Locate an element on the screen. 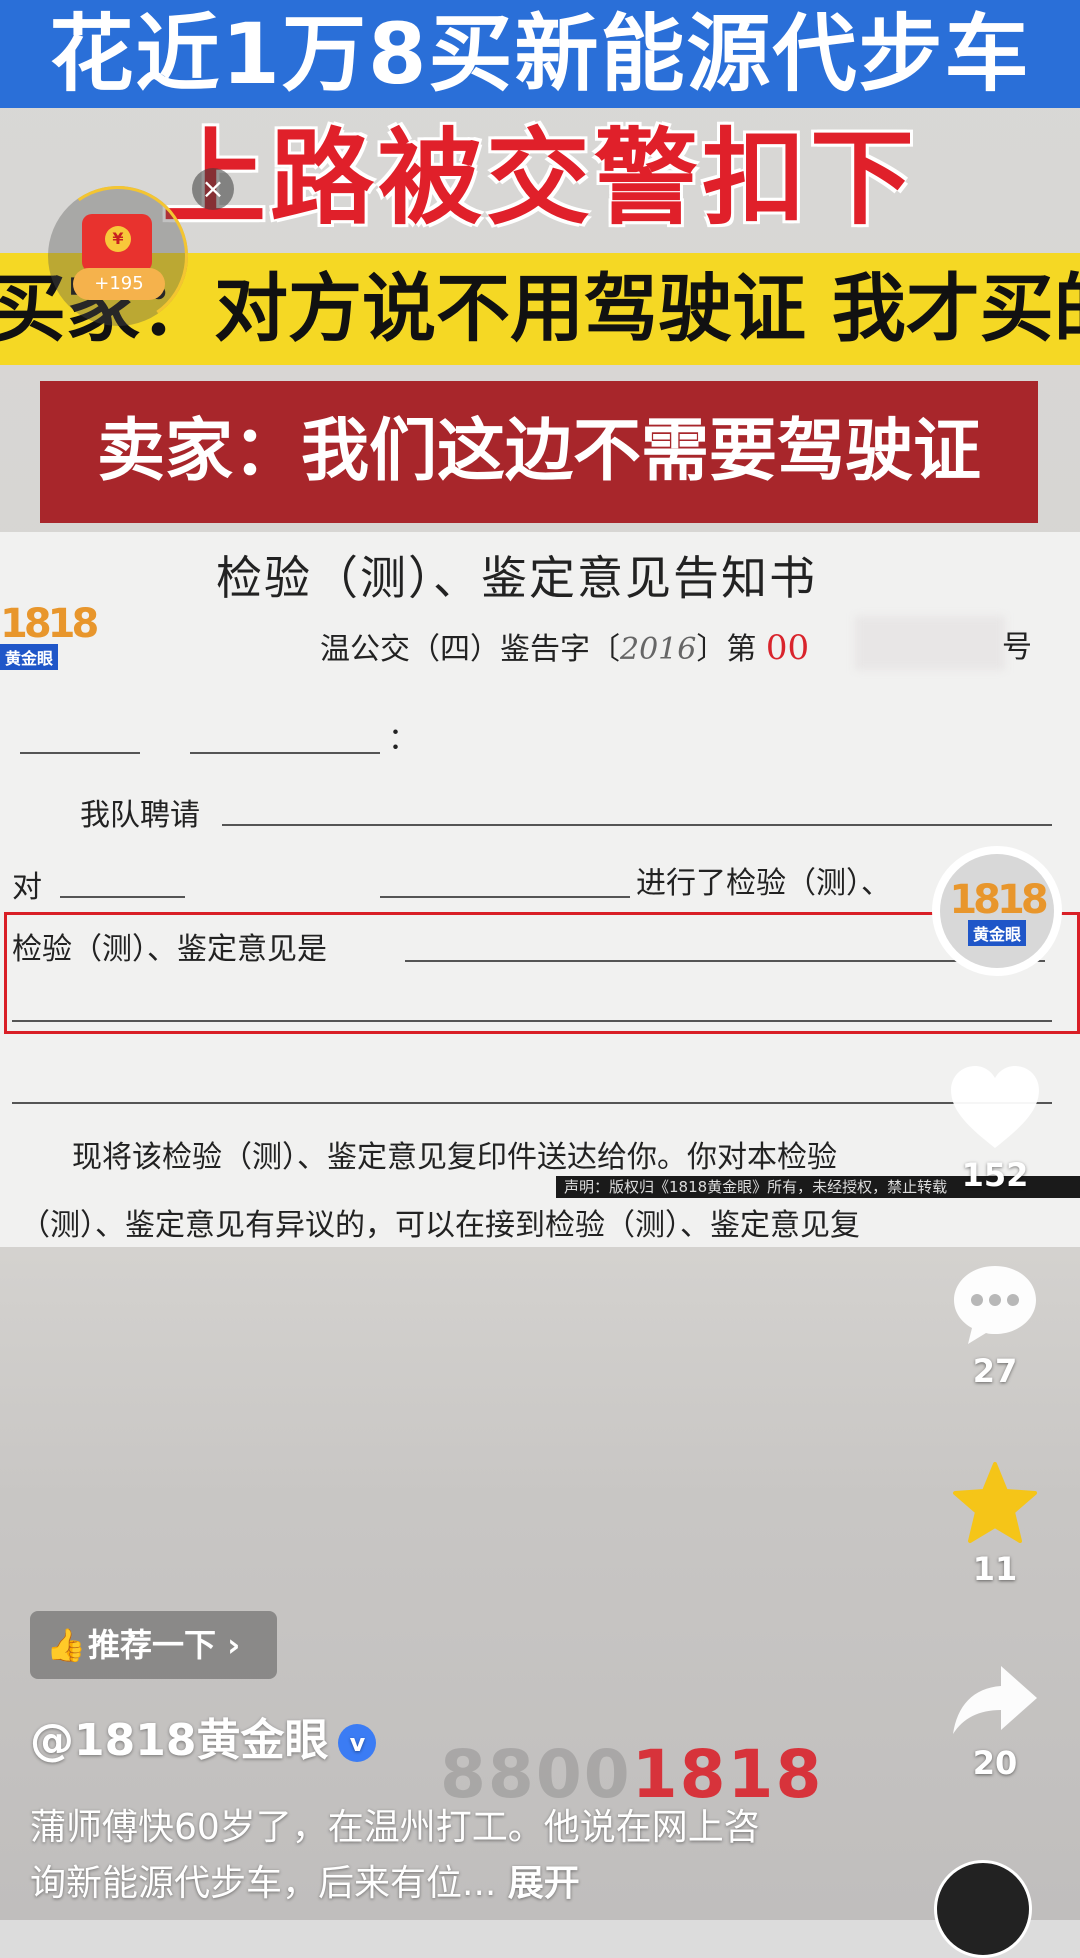 The height and width of the screenshot is (1958, 1080). addressee-colon: ： is located at coordinates (403, 739).